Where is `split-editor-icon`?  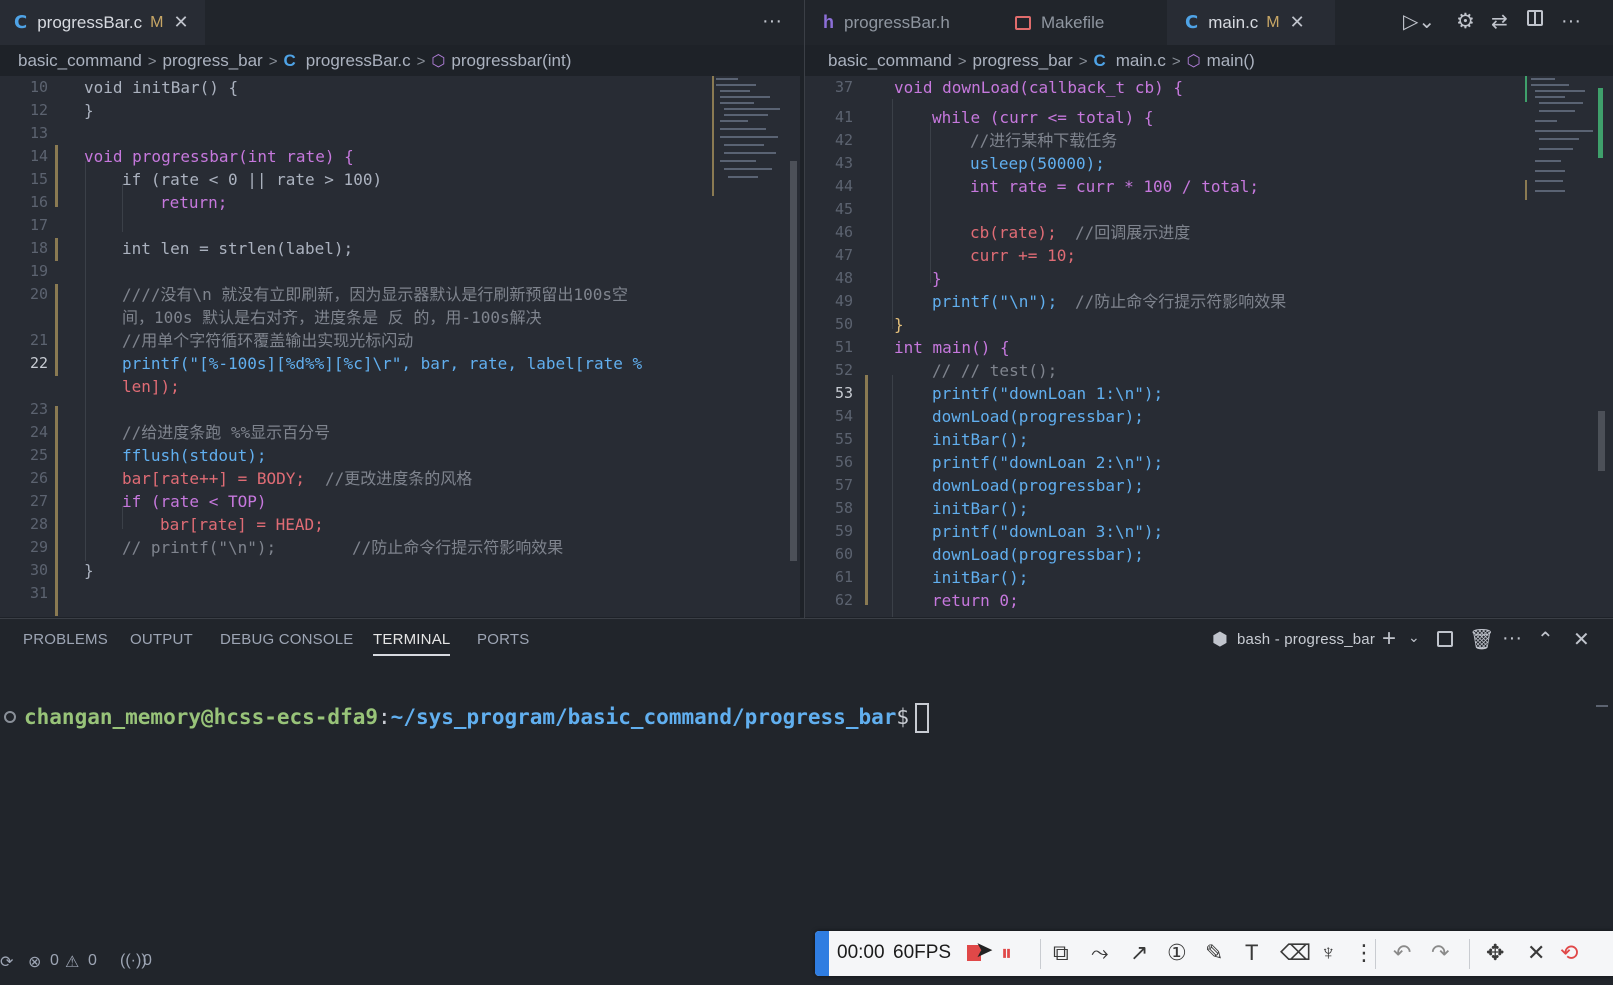 split-editor-icon is located at coordinates (1535, 18).